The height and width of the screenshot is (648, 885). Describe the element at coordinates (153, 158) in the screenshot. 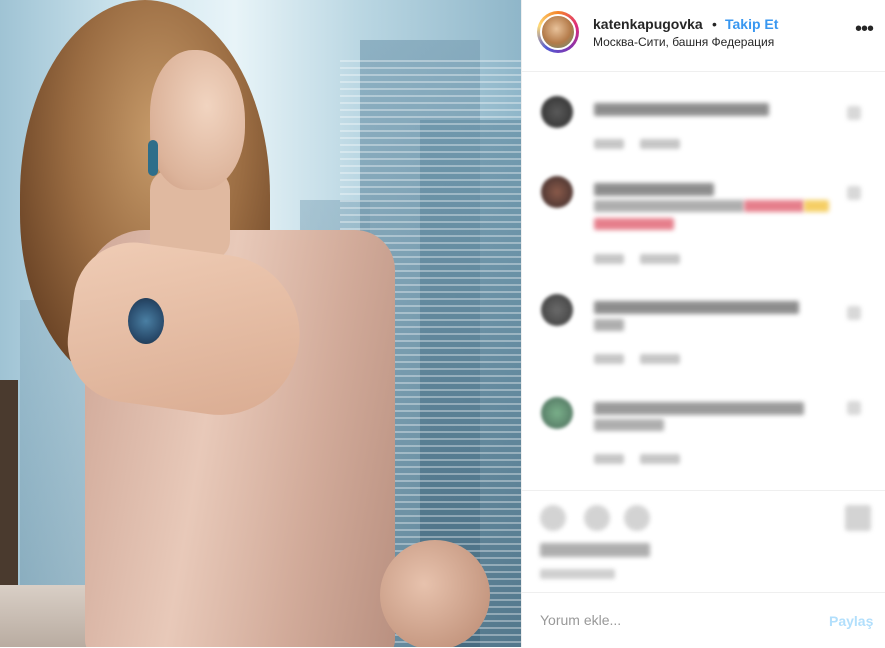

I see `earring` at that location.